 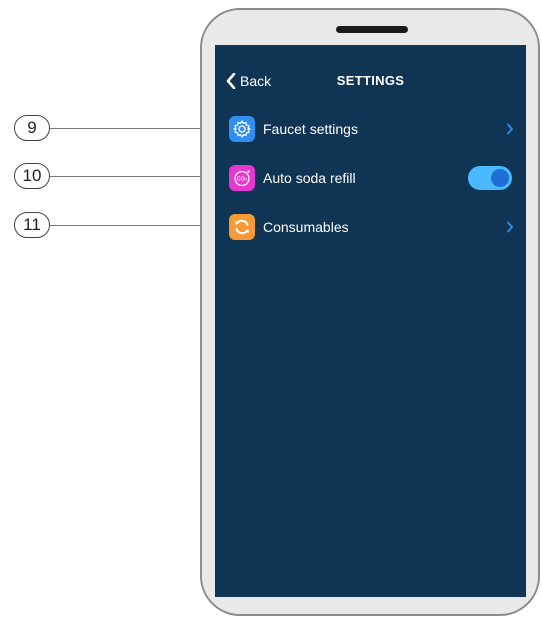 I want to click on co2-icon: CO₂, so click(x=242, y=178).